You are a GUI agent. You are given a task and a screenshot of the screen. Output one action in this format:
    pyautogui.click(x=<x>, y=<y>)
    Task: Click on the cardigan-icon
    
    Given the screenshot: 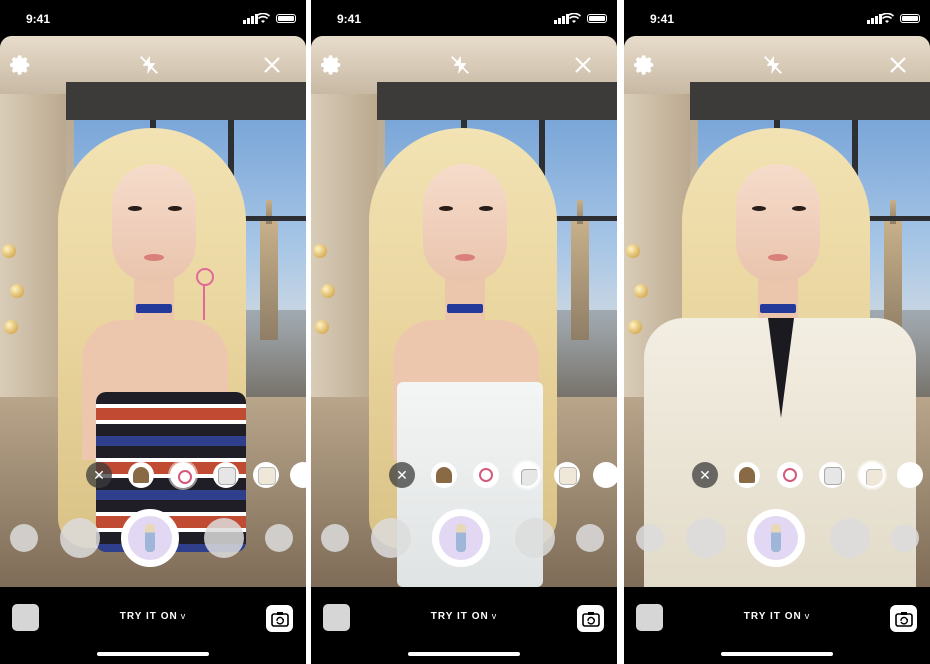 What is the action you would take?
    pyautogui.click(x=267, y=476)
    